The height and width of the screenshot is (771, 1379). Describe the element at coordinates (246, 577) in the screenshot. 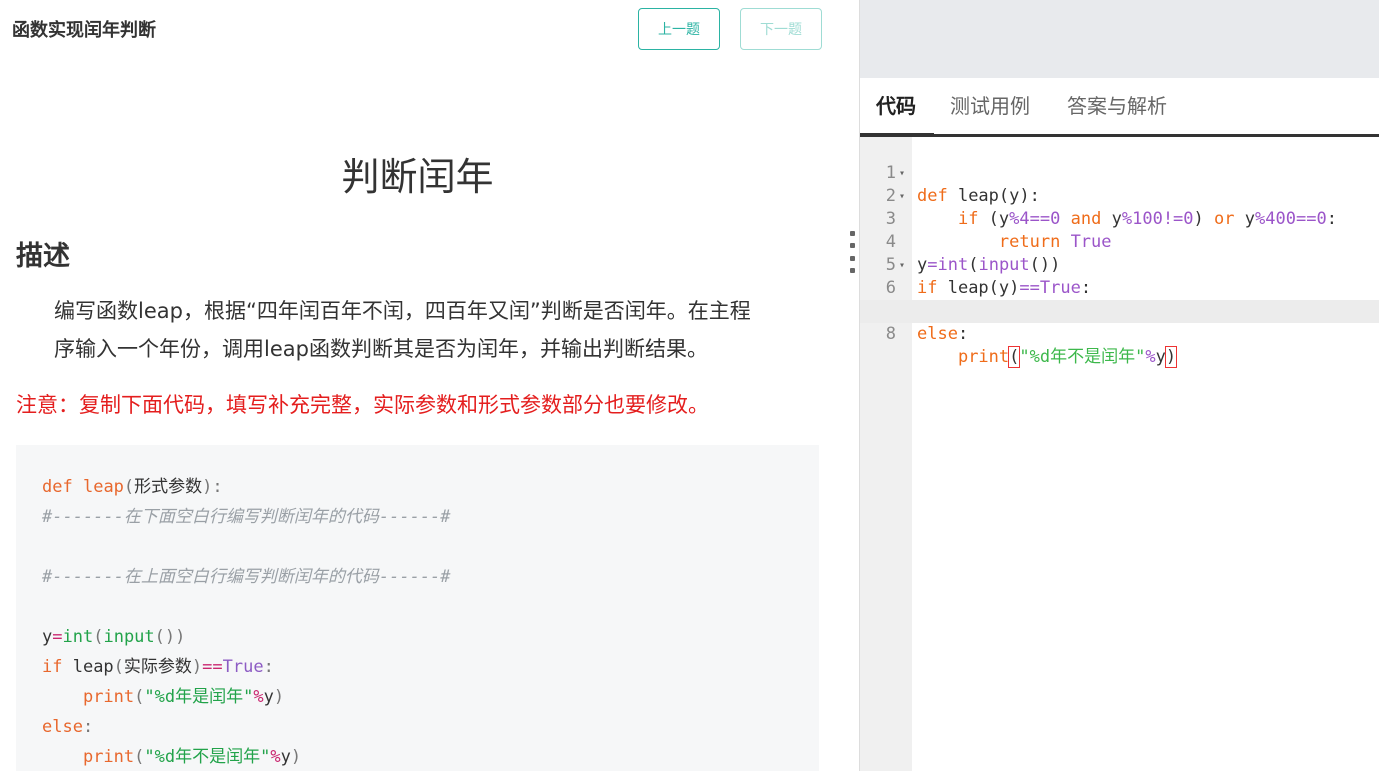

I see `code-line: #-------在上面空白行编写判断闰年的代码------#` at that location.